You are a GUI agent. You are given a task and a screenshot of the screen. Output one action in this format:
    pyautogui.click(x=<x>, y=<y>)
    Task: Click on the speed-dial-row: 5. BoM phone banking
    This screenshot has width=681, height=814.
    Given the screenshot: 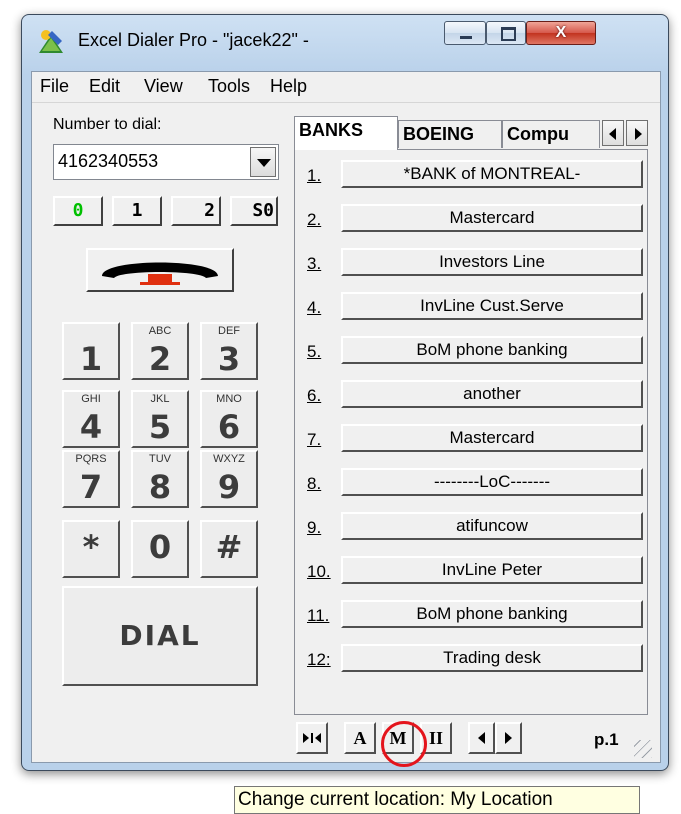 What is the action you would take?
    pyautogui.click(x=471, y=351)
    